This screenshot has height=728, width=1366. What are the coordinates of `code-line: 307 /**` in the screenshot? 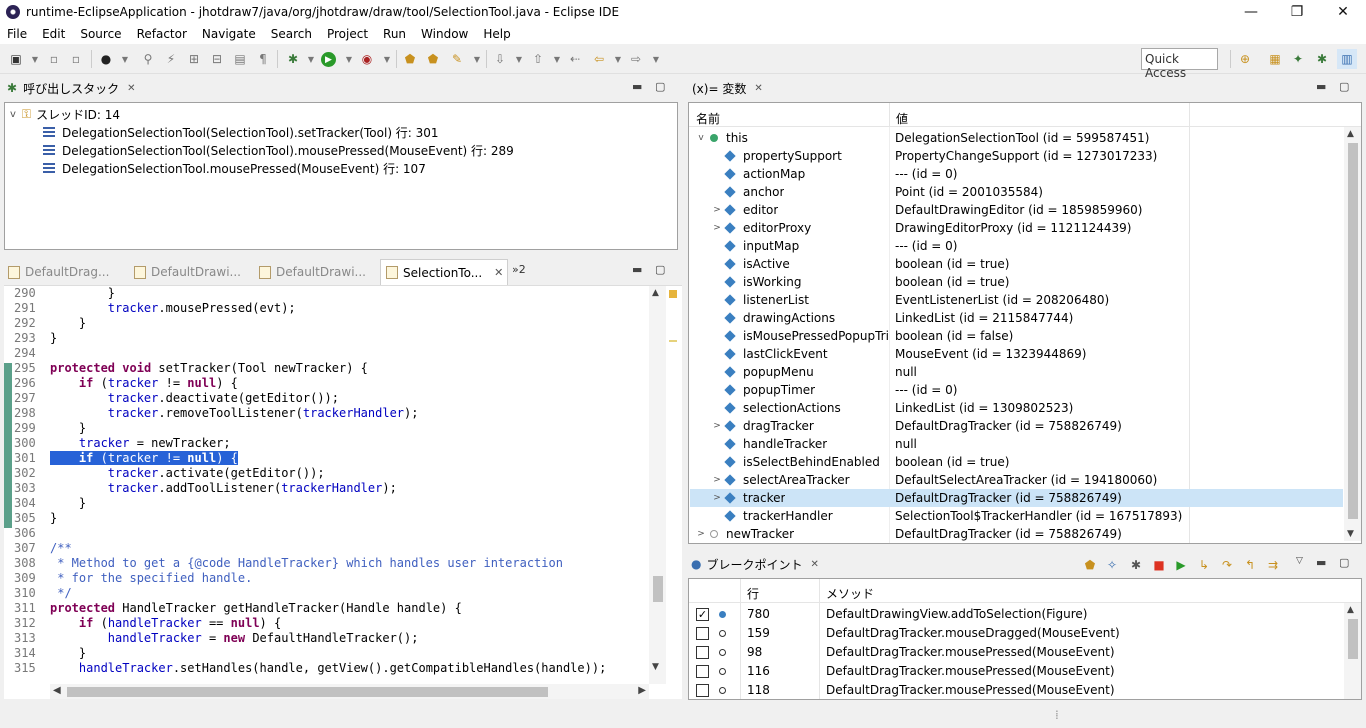 It's located at (326, 548).